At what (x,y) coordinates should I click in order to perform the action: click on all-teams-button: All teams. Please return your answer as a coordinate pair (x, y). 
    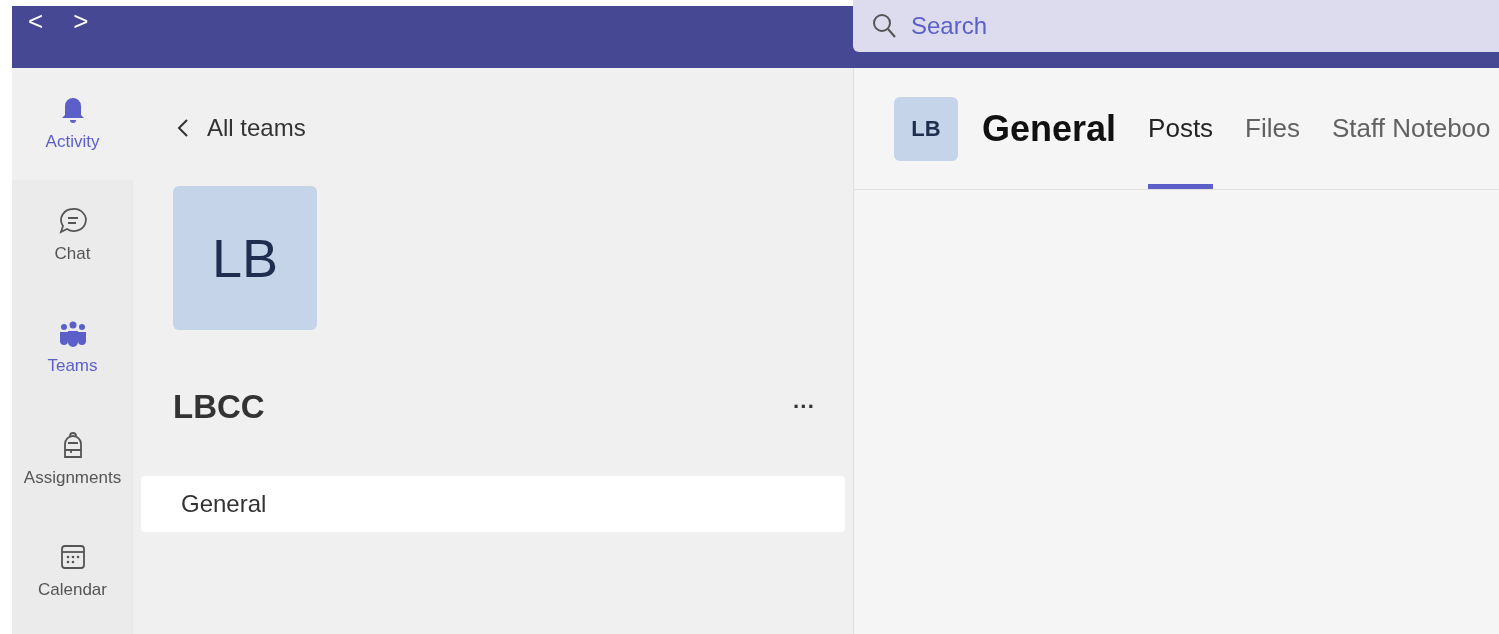
    Looking at the image, I should click on (241, 128).